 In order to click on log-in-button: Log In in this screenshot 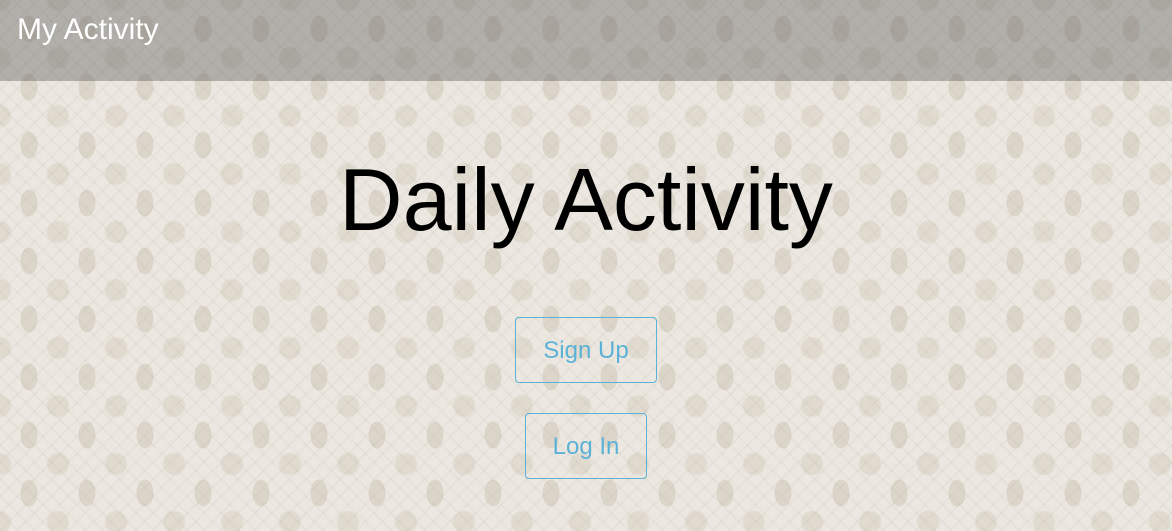, I will do `click(586, 446)`.